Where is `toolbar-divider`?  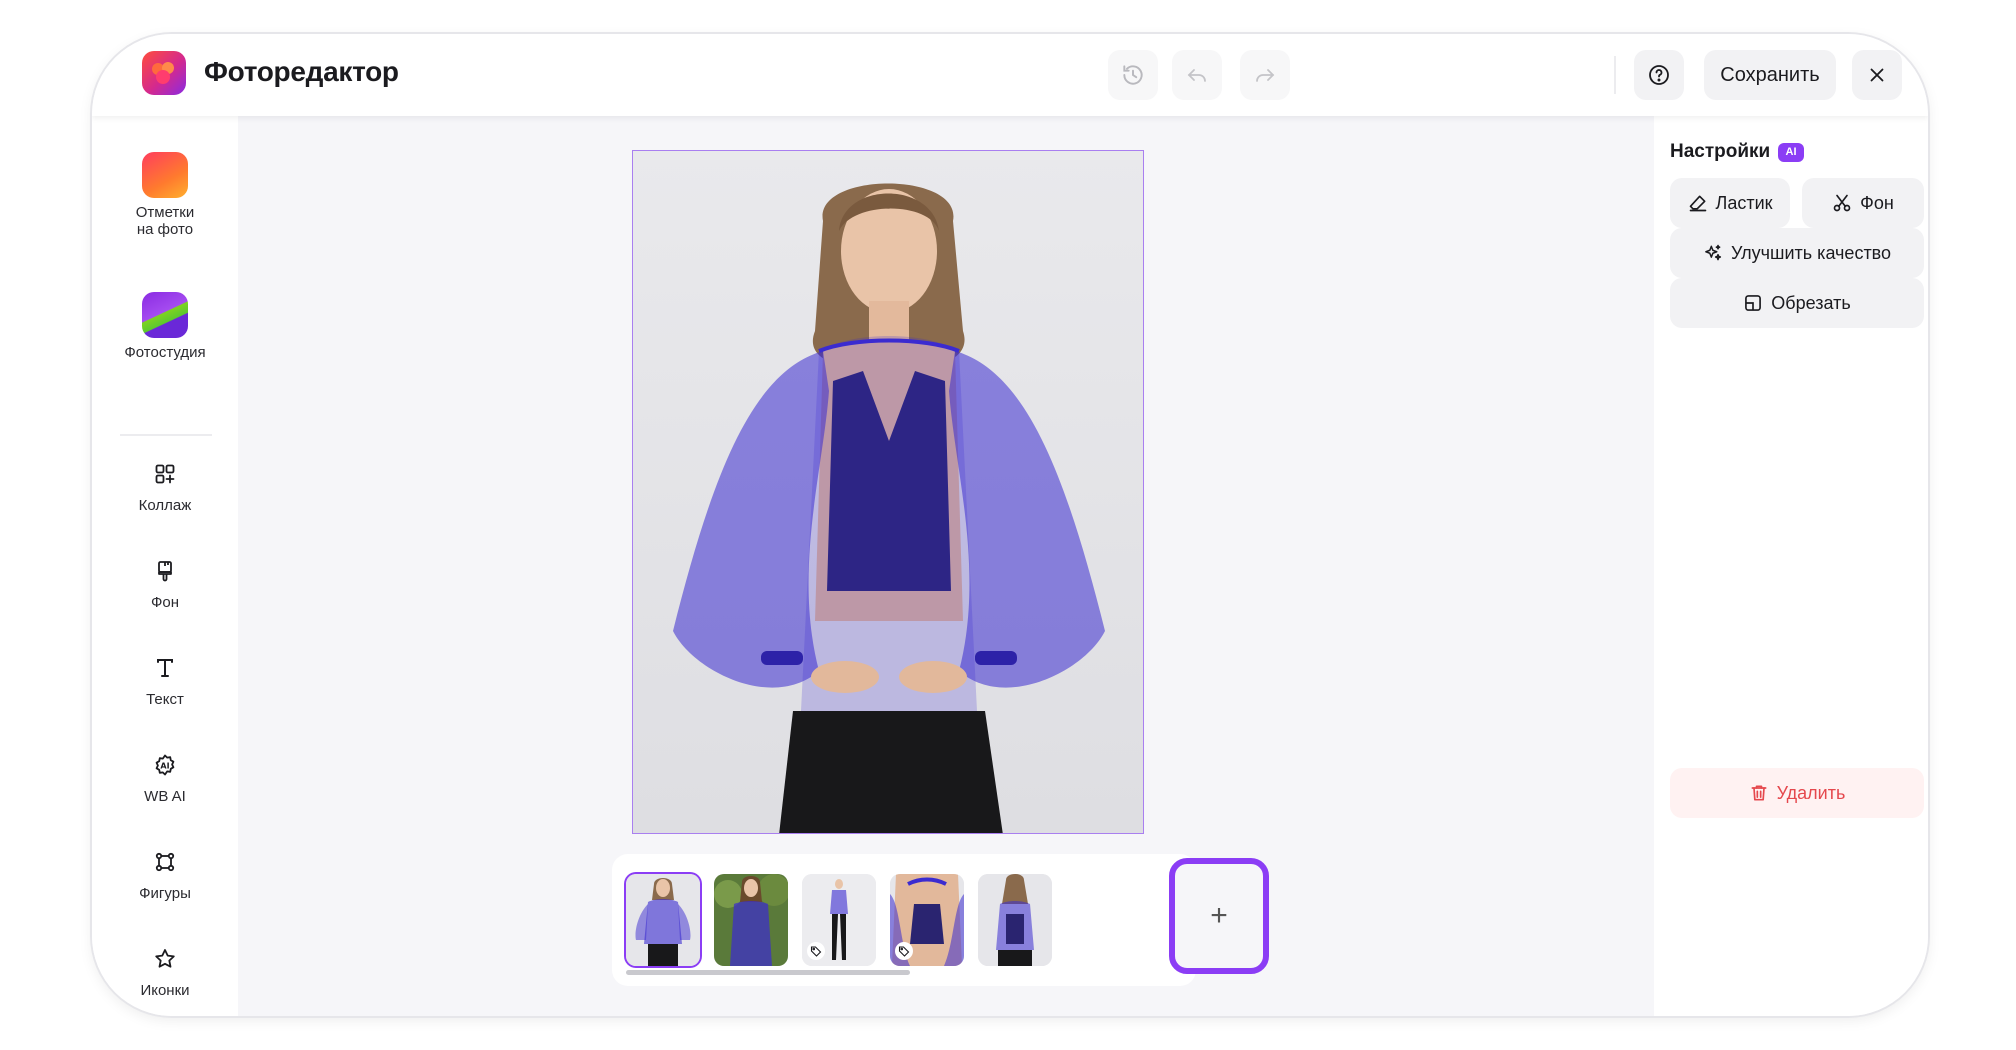 toolbar-divider is located at coordinates (1615, 75).